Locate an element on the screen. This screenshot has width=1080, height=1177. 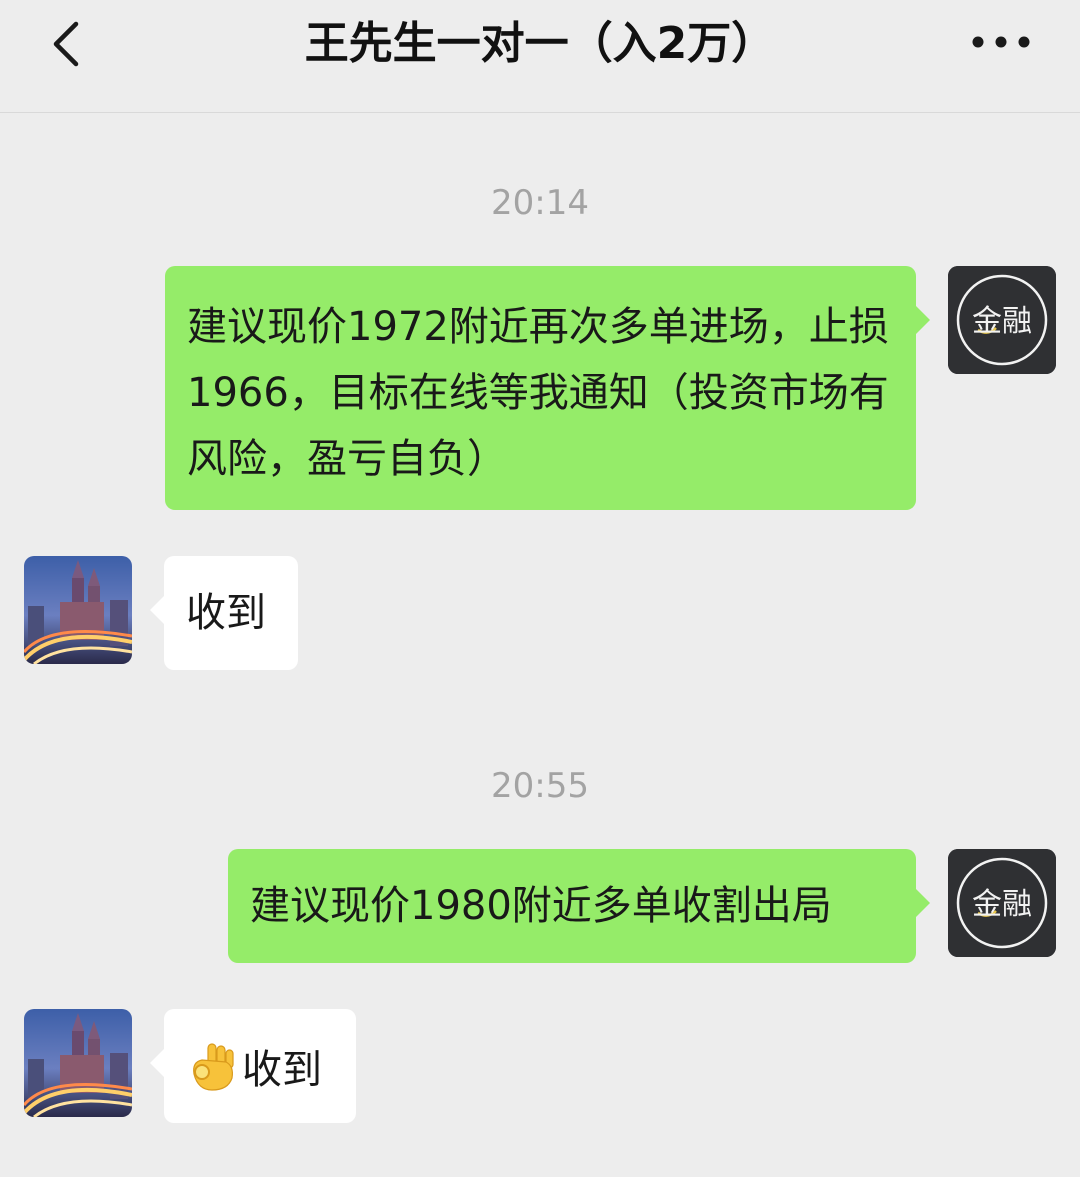
back-button is located at coordinates (68, 44).